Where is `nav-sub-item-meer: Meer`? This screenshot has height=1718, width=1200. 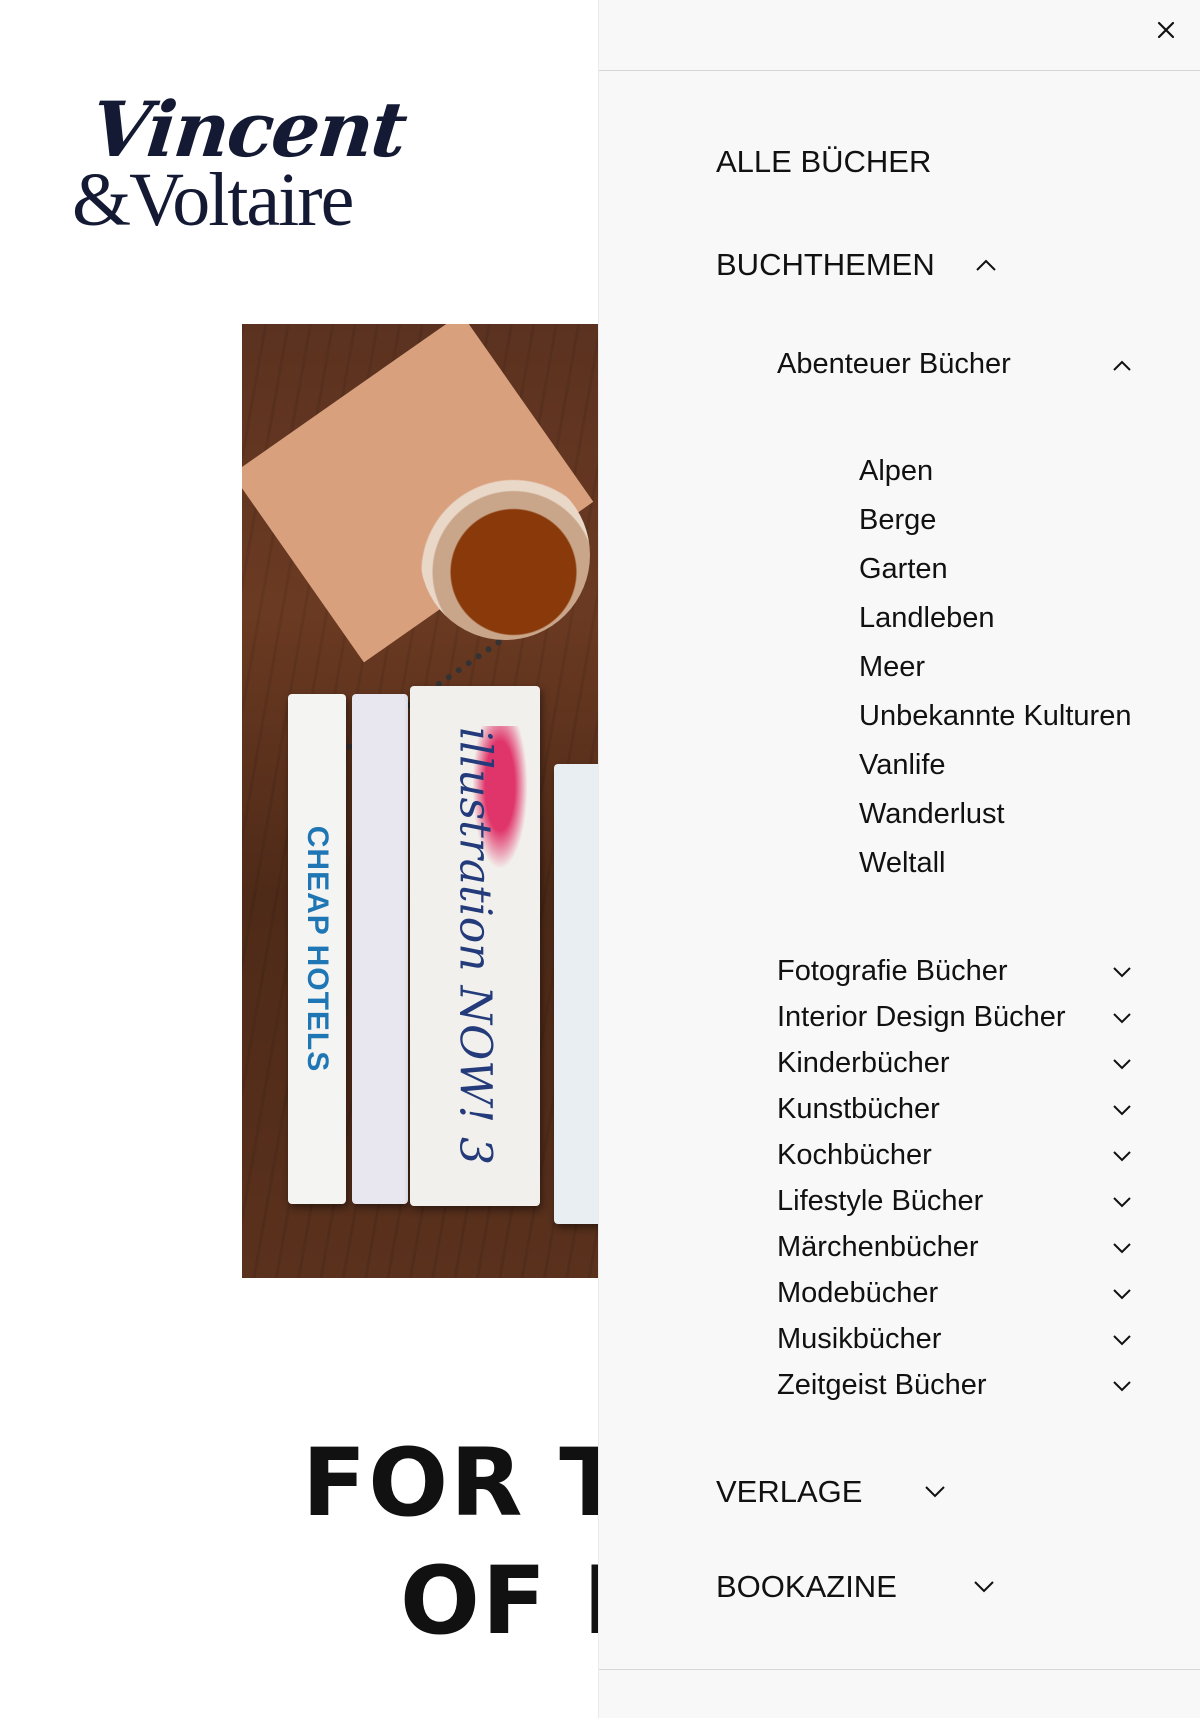 nav-sub-item-meer: Meer is located at coordinates (892, 667).